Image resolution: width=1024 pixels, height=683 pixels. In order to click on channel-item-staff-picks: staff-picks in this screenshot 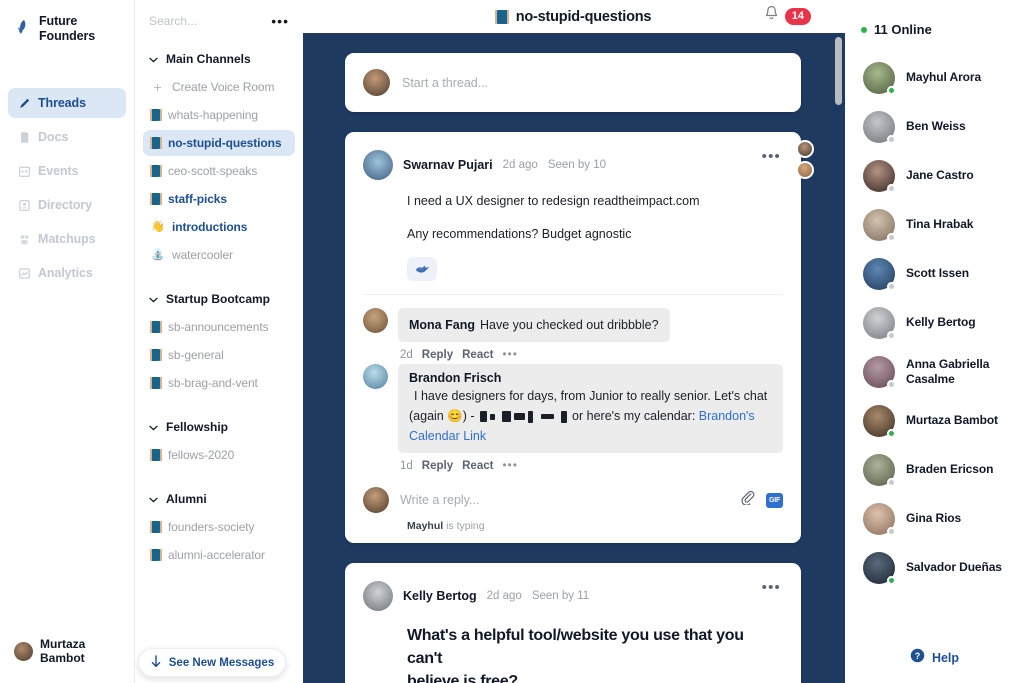, I will do `click(219, 199)`.